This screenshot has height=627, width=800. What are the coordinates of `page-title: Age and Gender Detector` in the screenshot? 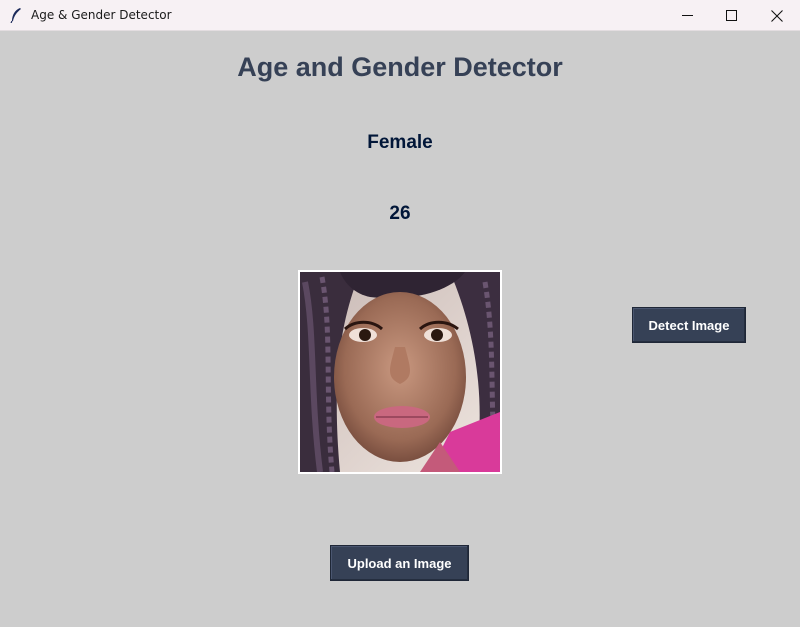 It's located at (400, 67).